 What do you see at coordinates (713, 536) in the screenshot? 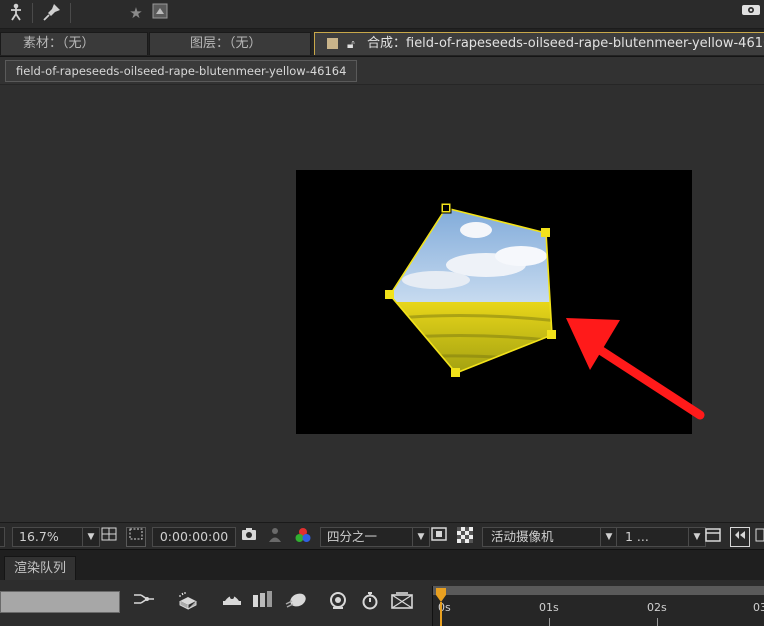
I see `timeline-toggle-icon` at bounding box center [713, 536].